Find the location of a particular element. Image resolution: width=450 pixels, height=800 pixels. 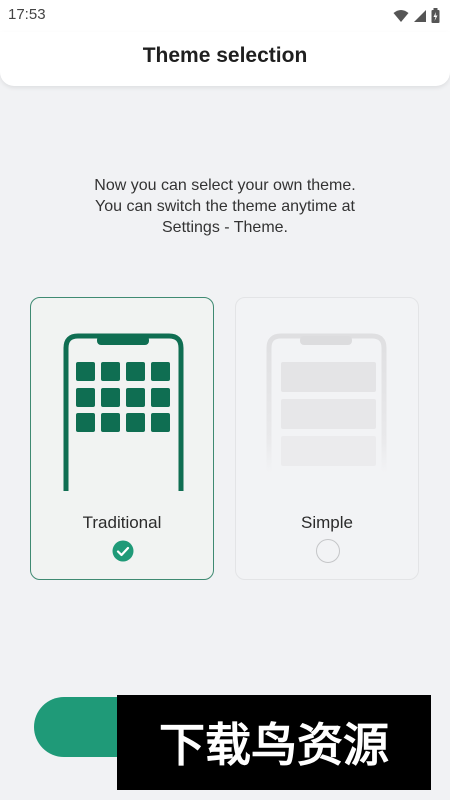

watermark-text: 下载鸟资源 is located at coordinates (274, 745).